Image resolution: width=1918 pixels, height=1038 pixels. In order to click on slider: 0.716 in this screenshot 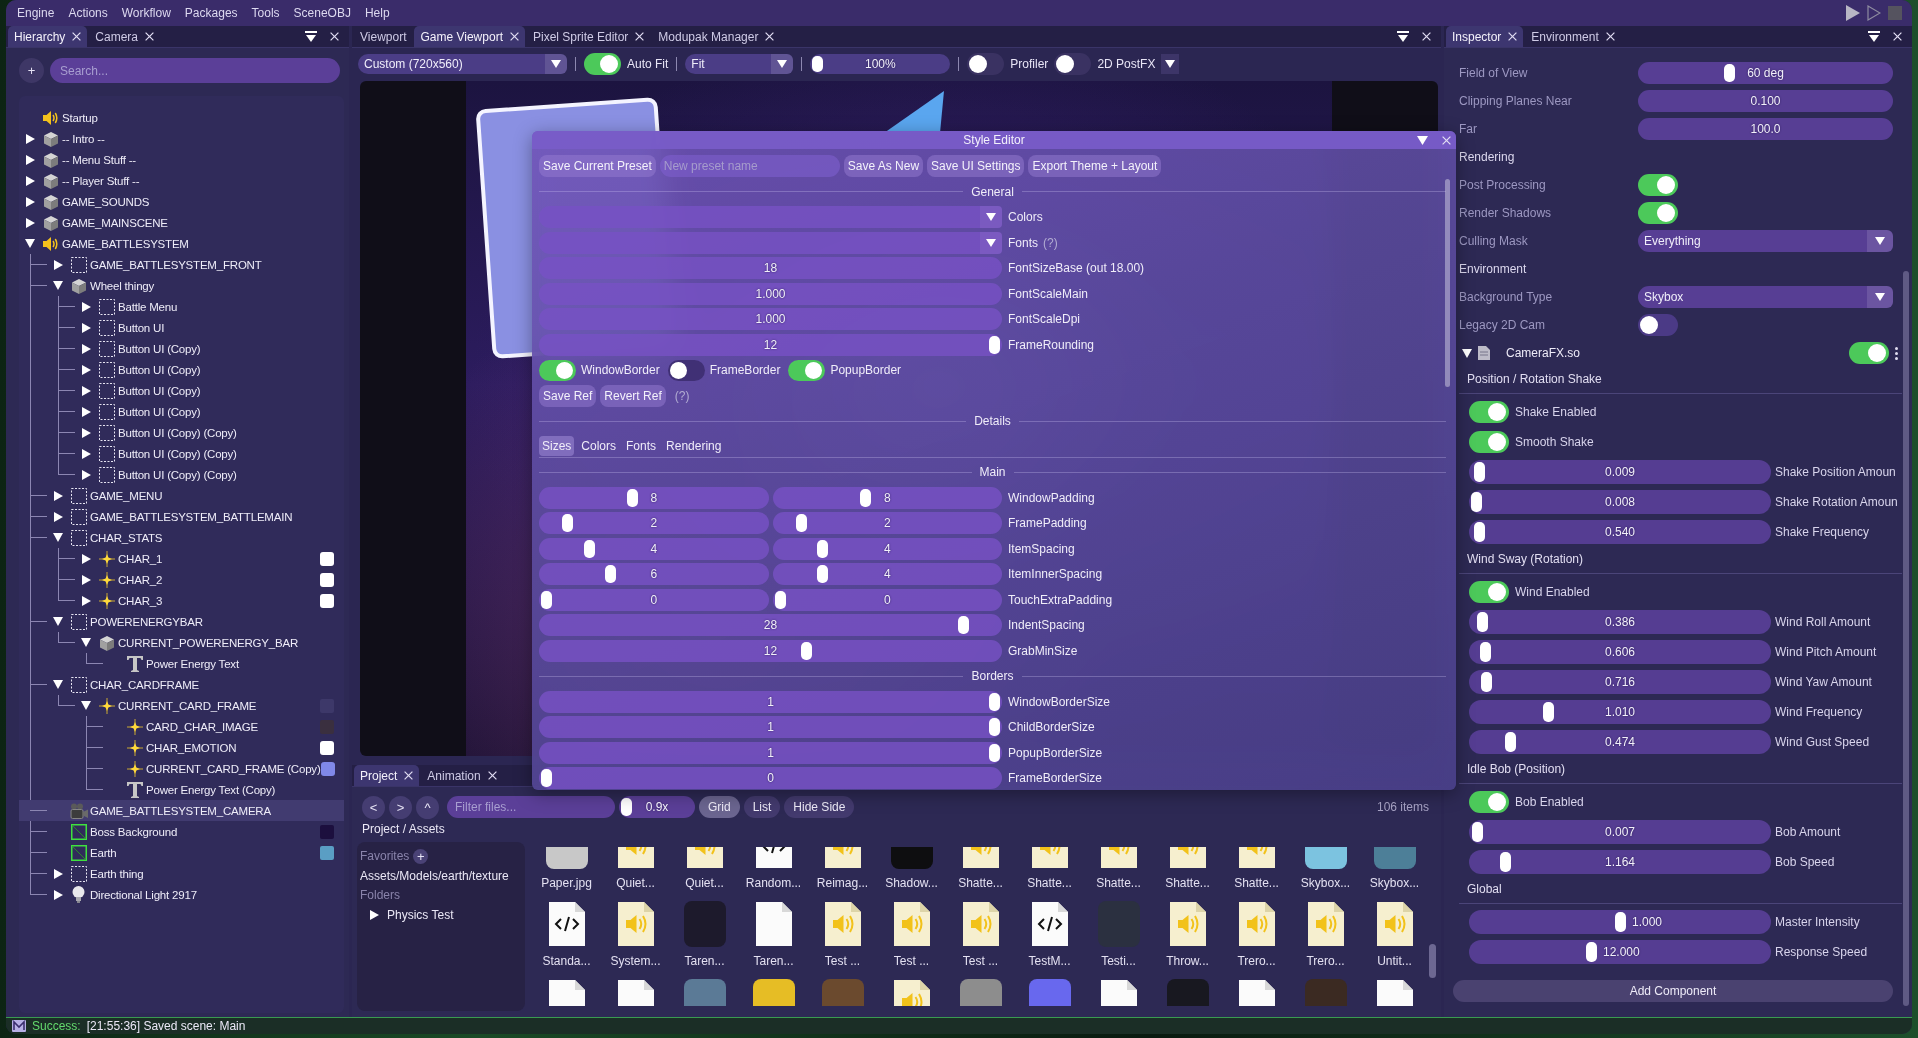, I will do `click(1620, 682)`.